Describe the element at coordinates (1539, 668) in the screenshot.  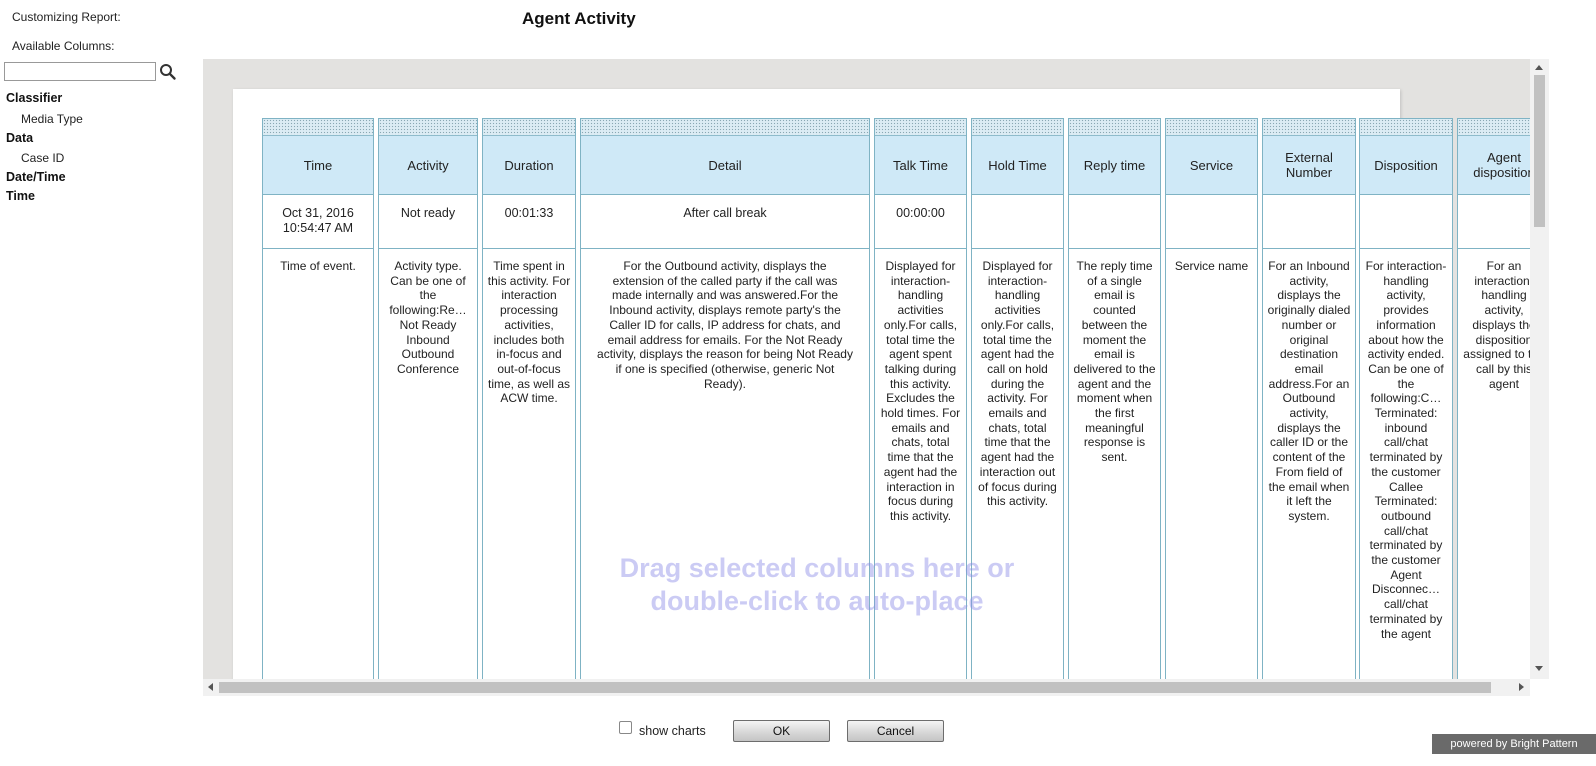
I see `scroll-down-icon` at that location.